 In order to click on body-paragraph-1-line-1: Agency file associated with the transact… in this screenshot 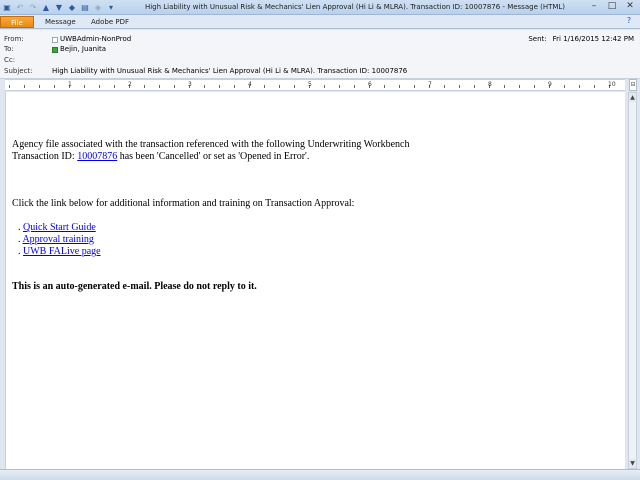, I will do `click(211, 144)`.